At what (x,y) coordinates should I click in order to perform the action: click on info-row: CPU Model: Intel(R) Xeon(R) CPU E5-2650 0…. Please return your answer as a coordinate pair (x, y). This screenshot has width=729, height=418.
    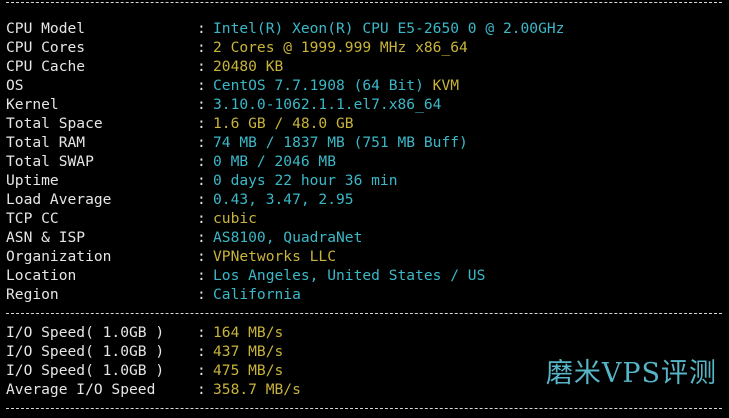
    Looking at the image, I should click on (366, 28).